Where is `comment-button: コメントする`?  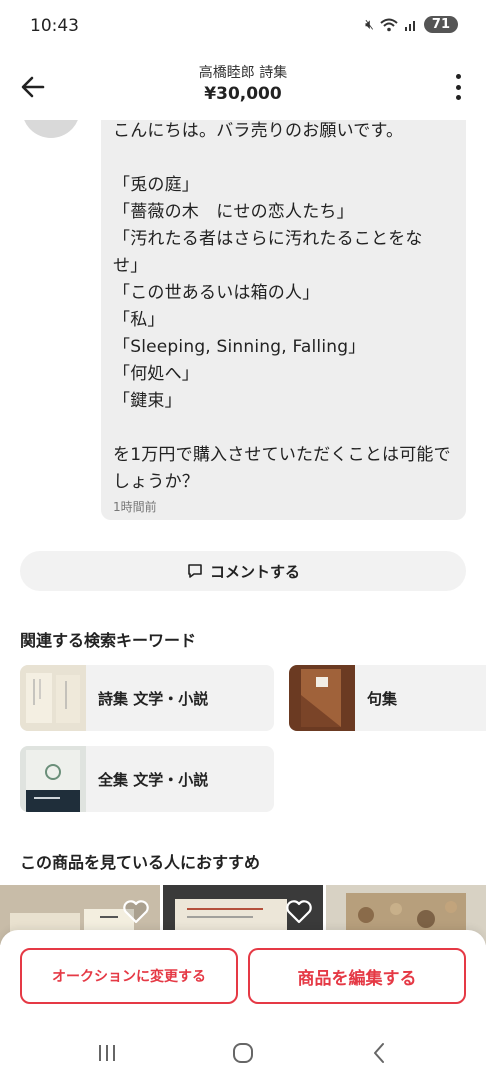 comment-button: コメントする is located at coordinates (243, 571).